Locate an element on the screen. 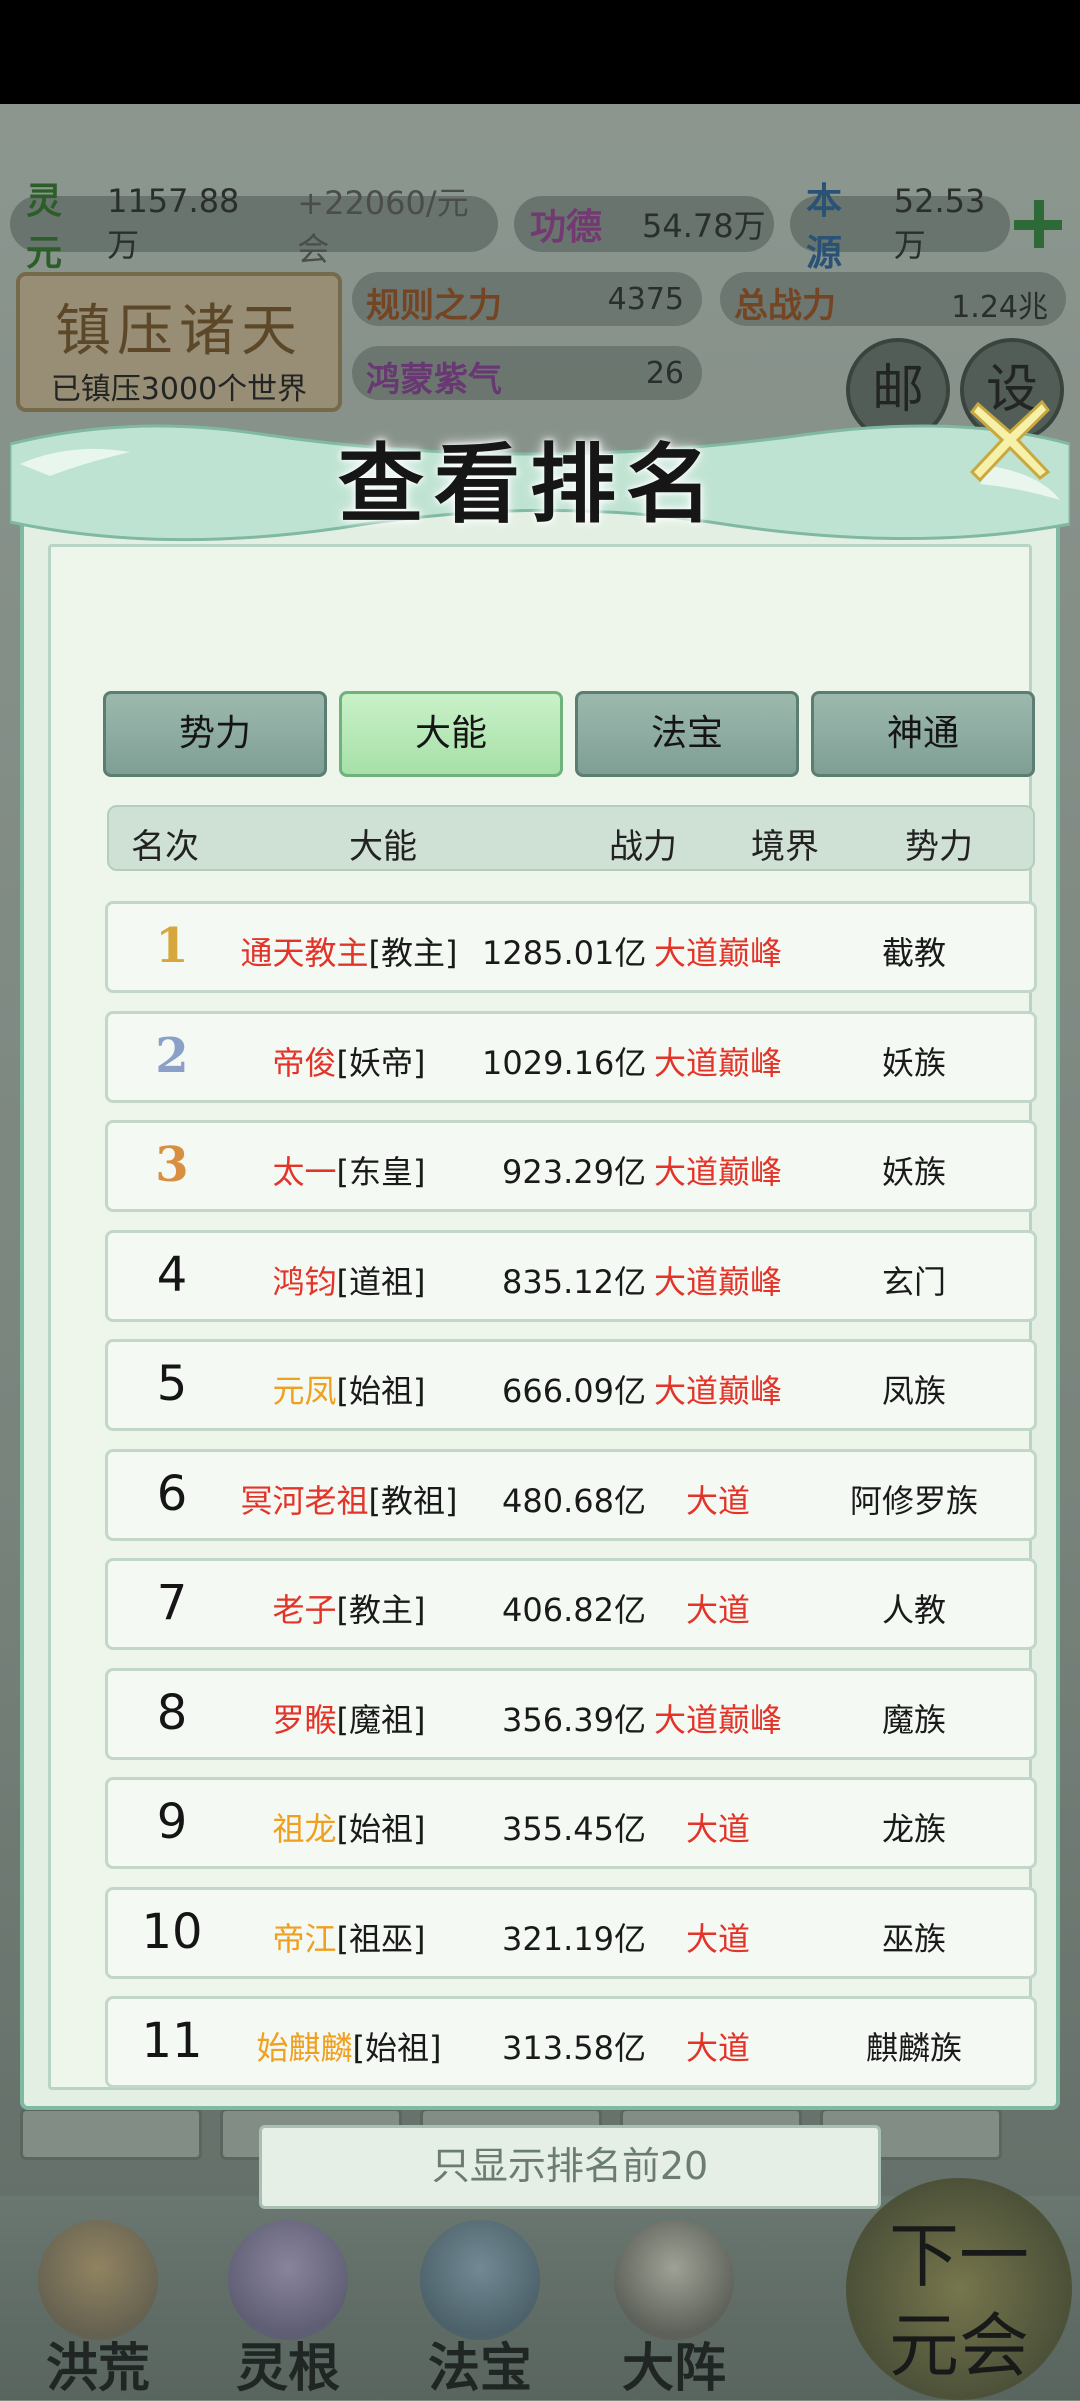 Image resolution: width=1080 pixels, height=2401 pixels. row-power: 406.82亿 is located at coordinates (574, 1610).